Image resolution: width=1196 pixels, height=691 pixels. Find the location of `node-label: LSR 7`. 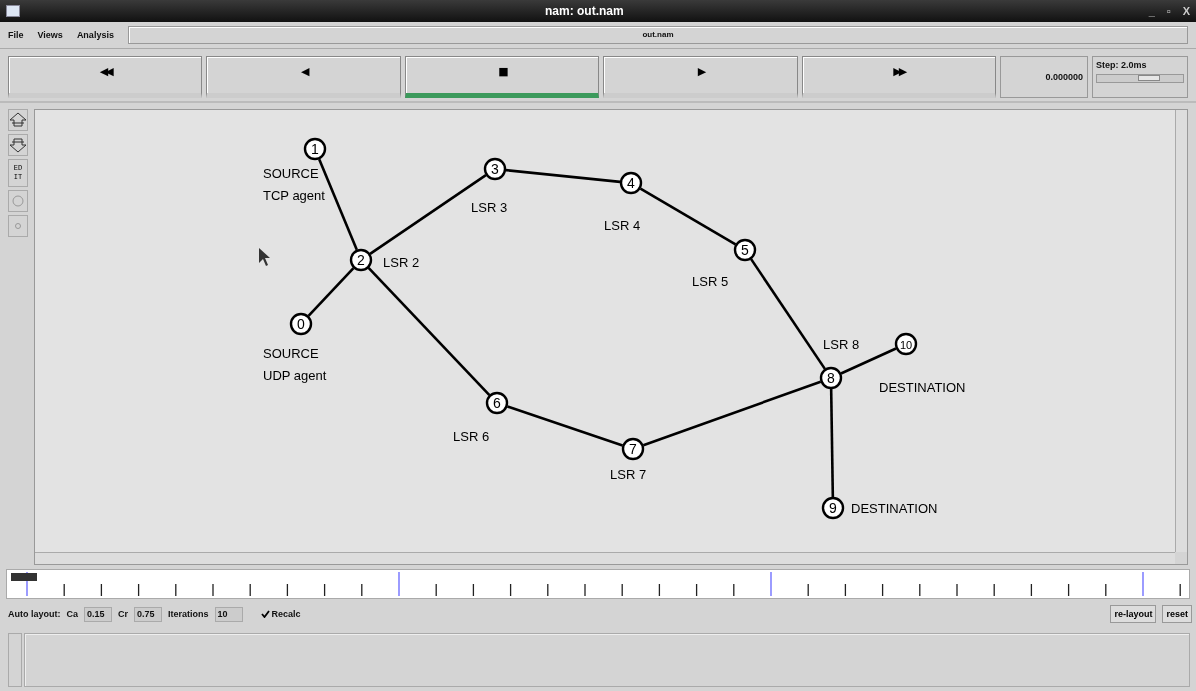

node-label: LSR 7 is located at coordinates (628, 474).